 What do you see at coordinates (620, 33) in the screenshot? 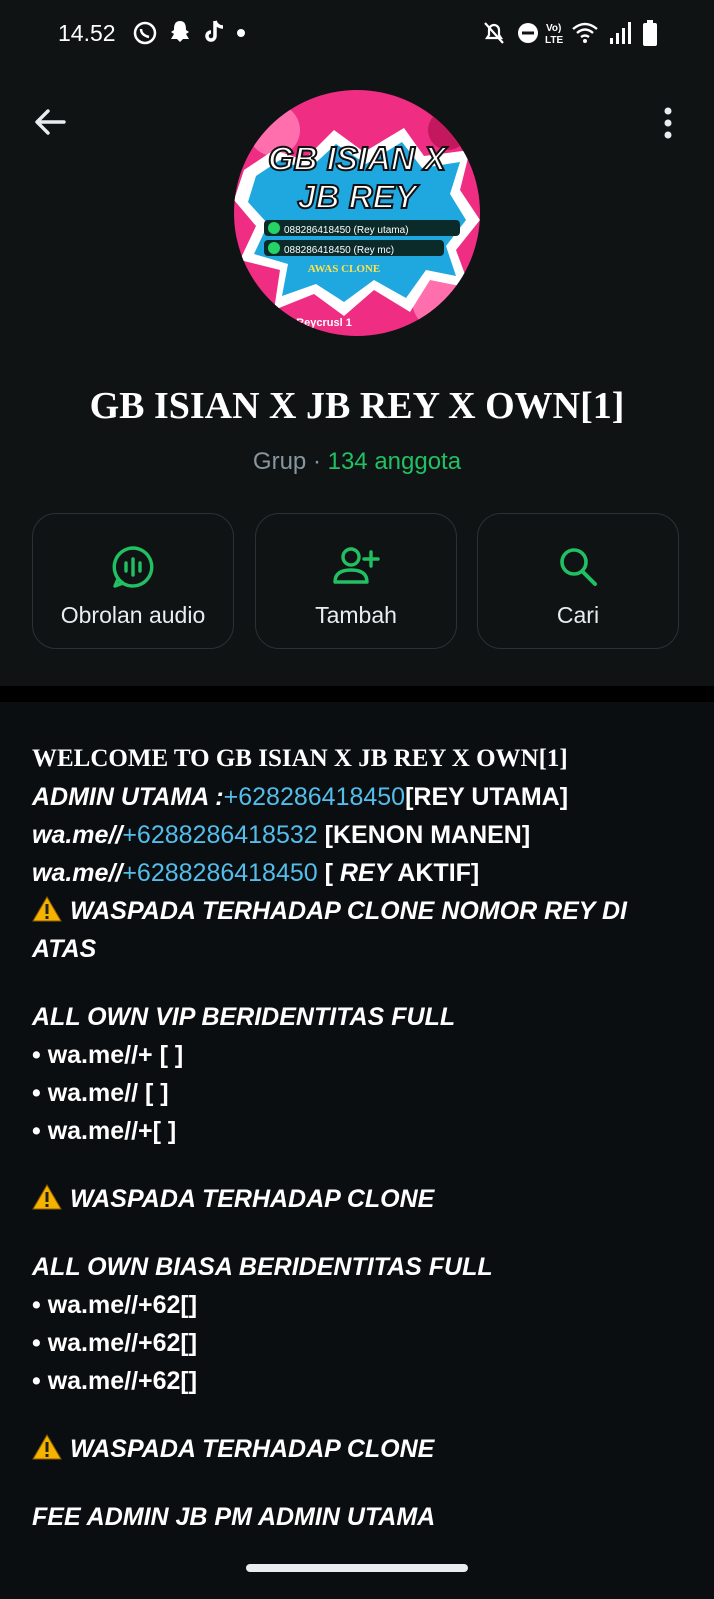
I see `signal-icon` at bounding box center [620, 33].